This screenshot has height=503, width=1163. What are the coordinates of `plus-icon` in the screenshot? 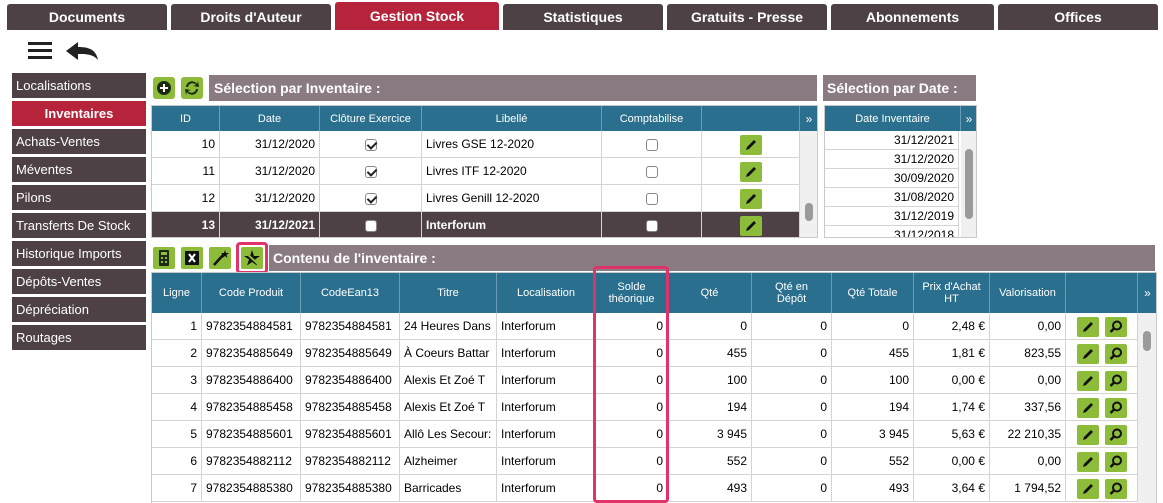 It's located at (164, 88).